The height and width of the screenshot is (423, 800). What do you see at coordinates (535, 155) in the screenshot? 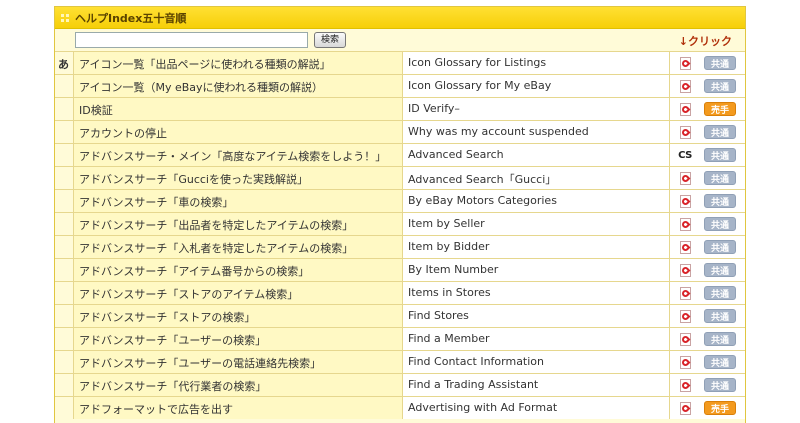
I see `topic-english-title: Advanced Search` at bounding box center [535, 155].